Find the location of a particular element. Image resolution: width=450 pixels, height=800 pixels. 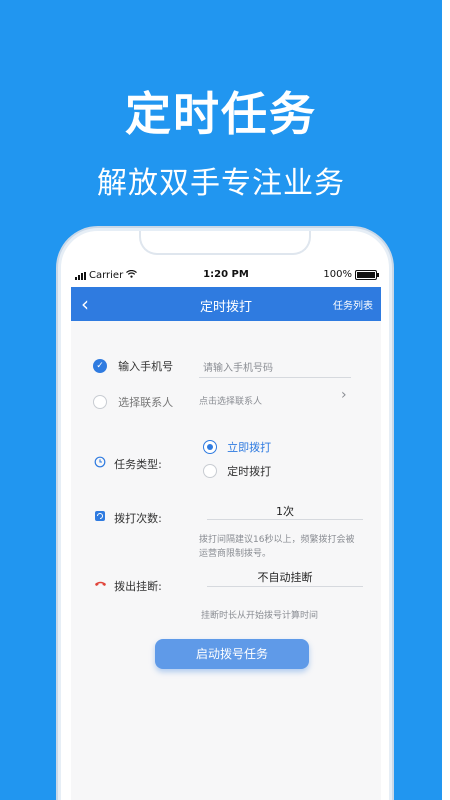

dial-interval-hint: 拨打间隔建议16秒以上，频繁拨打会被 运营商限制拨号。 is located at coordinates (288, 547).